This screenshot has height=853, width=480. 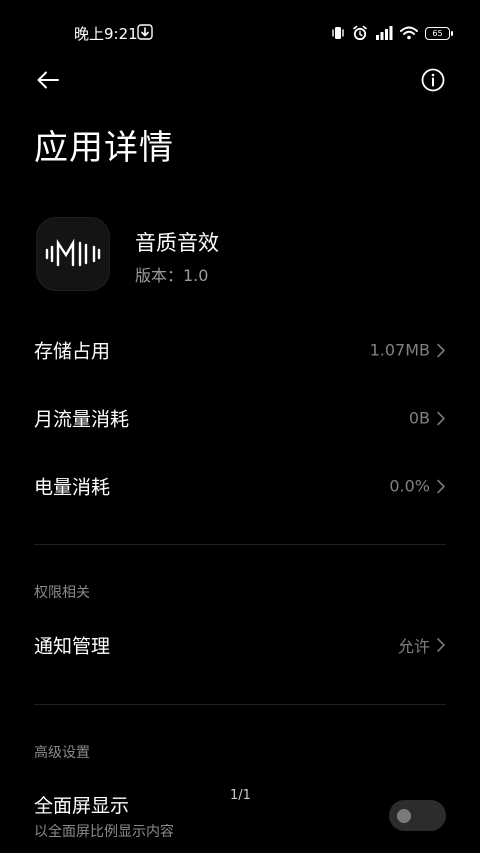 I want to click on notification-value: 允许, so click(x=413, y=646).